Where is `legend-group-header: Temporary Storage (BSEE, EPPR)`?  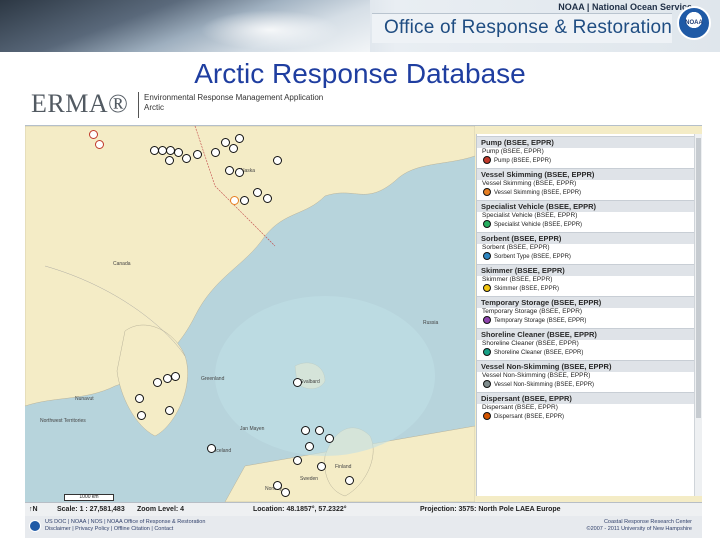 legend-group-header: Temporary Storage (BSEE, EPPR) is located at coordinates (585, 302).